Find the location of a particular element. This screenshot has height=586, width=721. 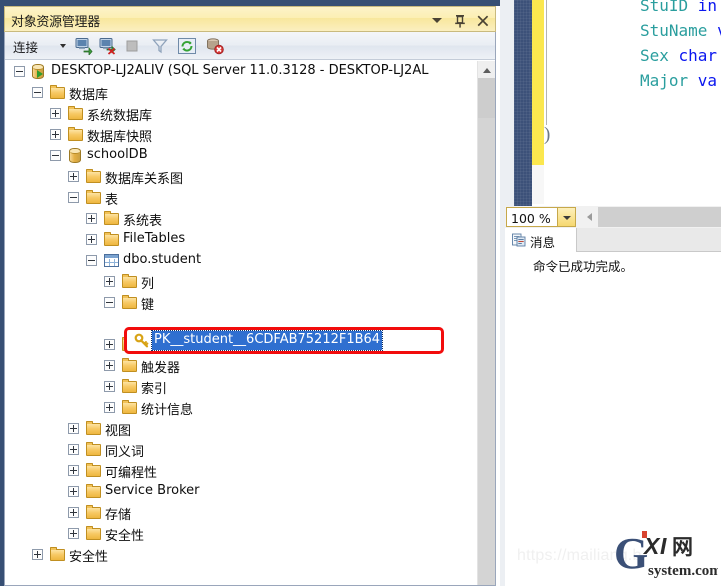

tree-node-storage: 存储 is located at coordinates (241, 512).